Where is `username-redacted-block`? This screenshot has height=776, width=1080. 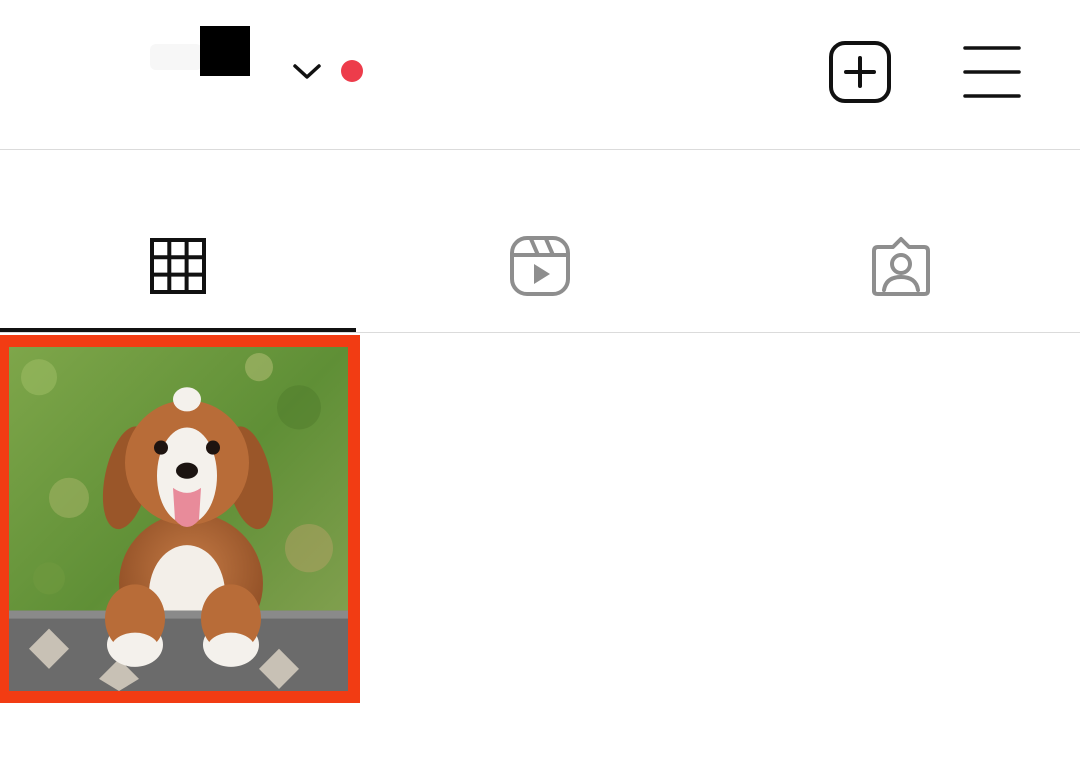
username-redacted-block is located at coordinates (225, 51).